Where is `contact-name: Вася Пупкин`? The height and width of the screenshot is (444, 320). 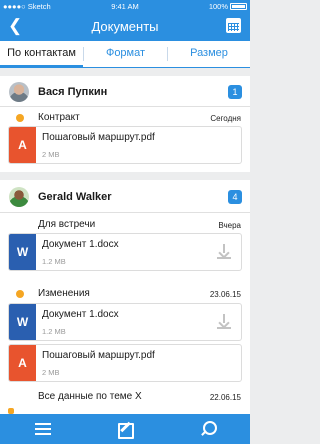
contact-name: Вася Пупкин is located at coordinates (72, 92).